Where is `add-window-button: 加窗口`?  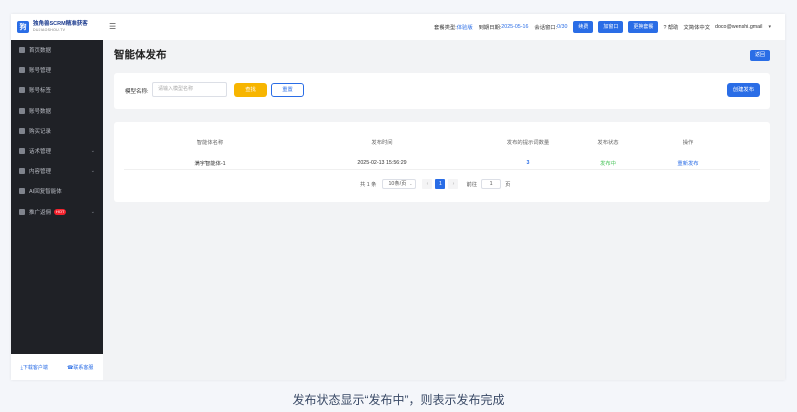
add-window-button: 加窗口 is located at coordinates (611, 27).